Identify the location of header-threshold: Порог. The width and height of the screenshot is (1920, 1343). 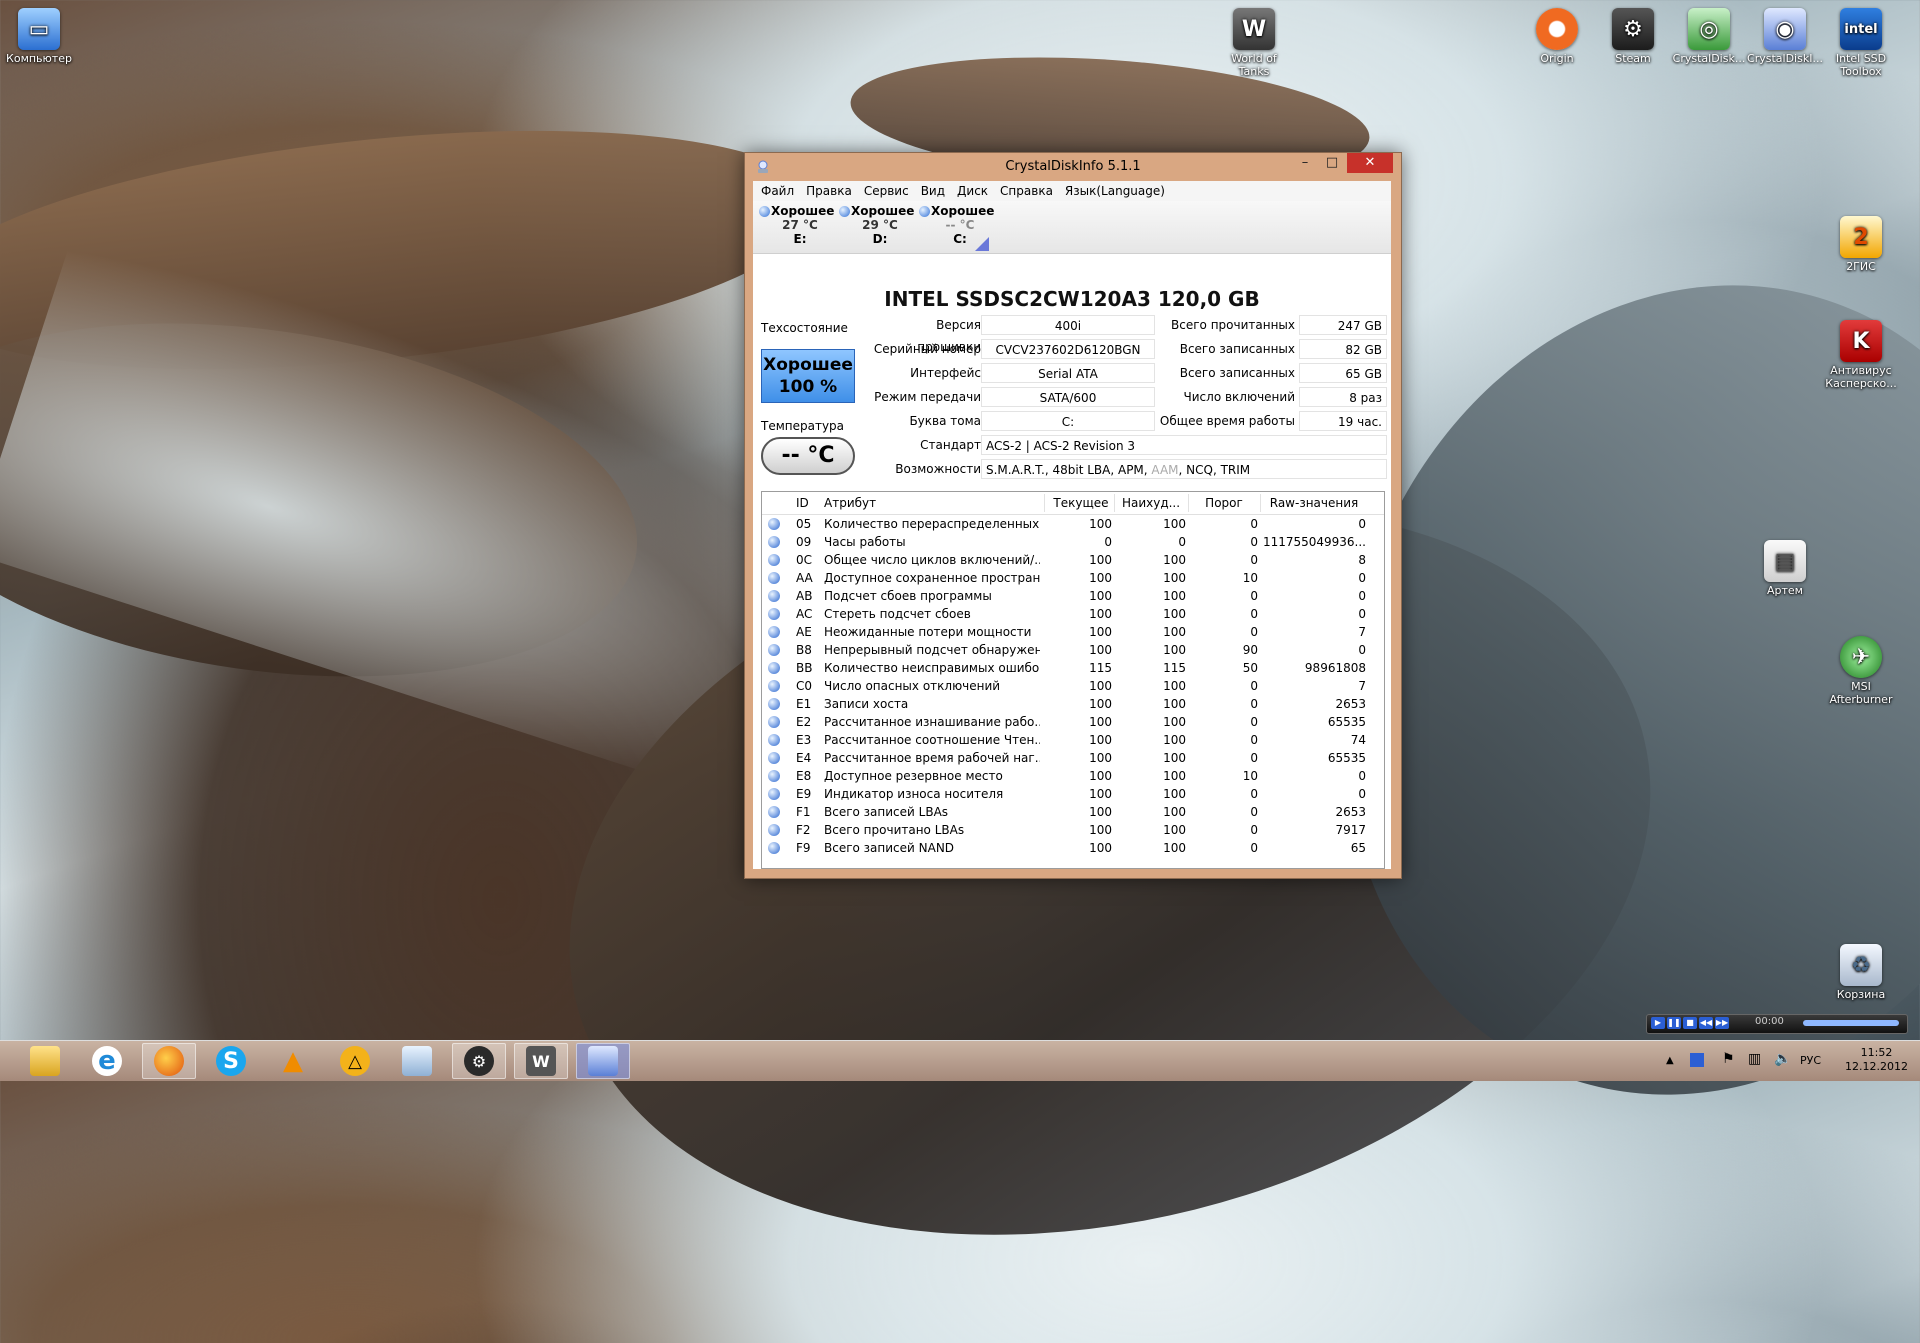
(1224, 503).